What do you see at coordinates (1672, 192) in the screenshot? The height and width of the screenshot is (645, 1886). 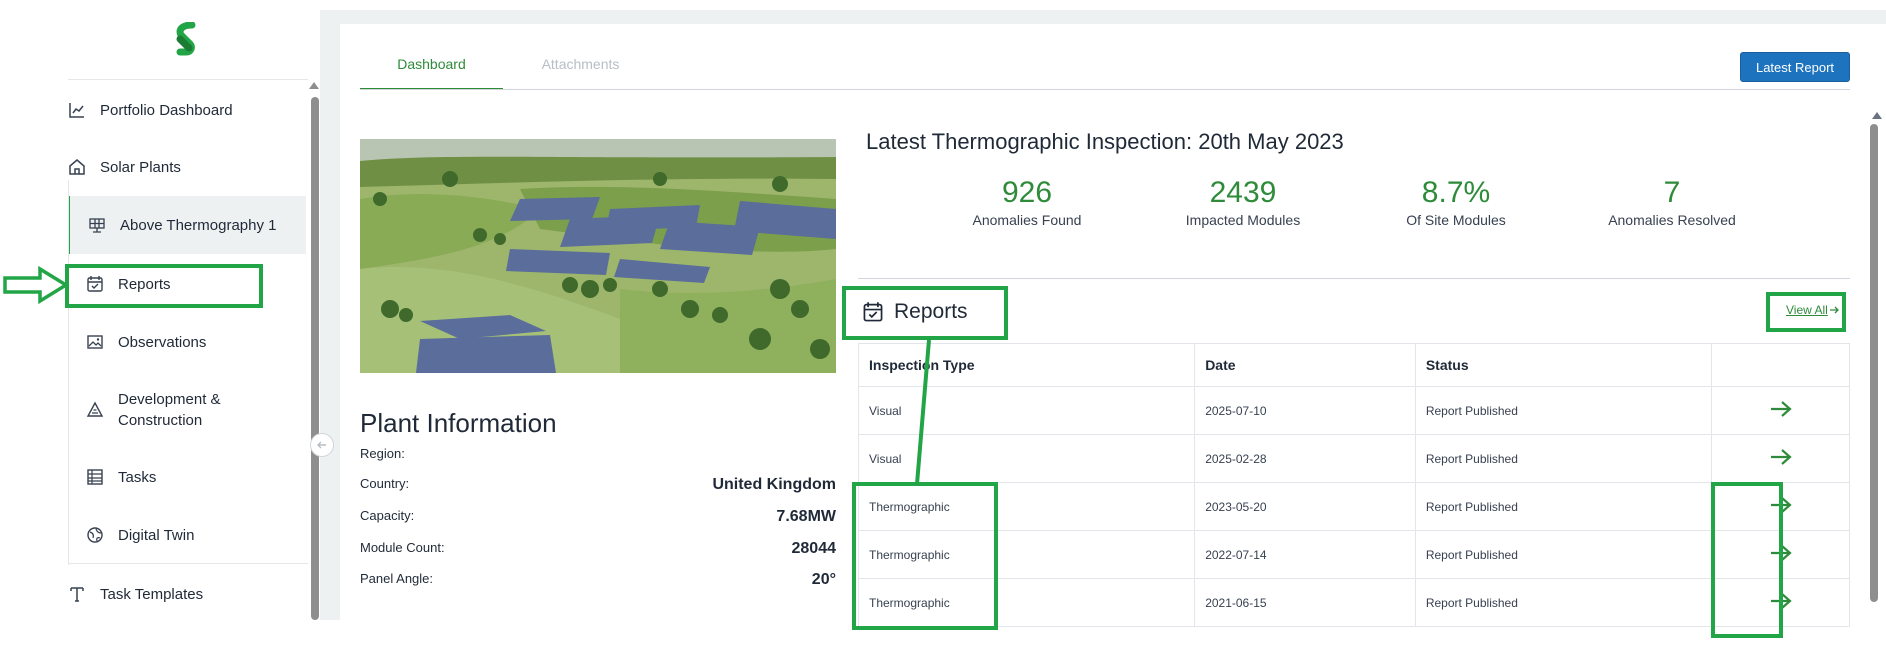 I see `stat-value: 7` at bounding box center [1672, 192].